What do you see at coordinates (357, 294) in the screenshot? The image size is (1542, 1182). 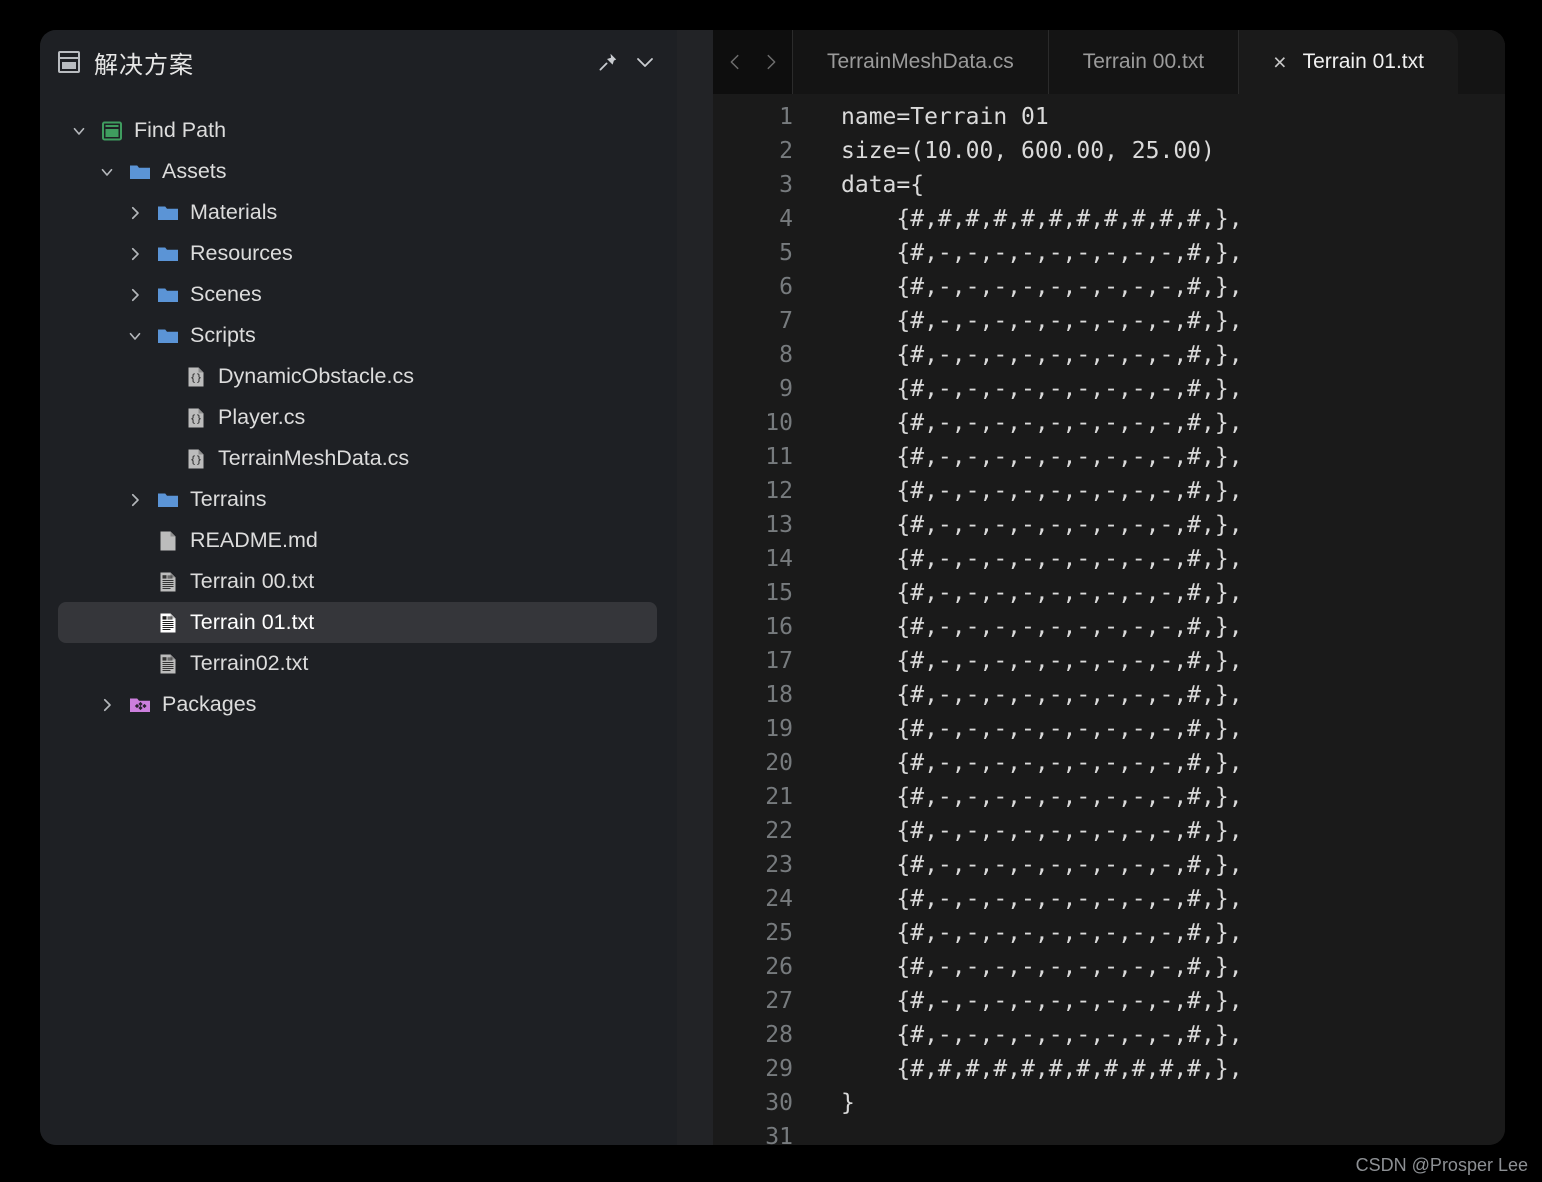 I see `tree-item-scenes: Scenes` at bounding box center [357, 294].